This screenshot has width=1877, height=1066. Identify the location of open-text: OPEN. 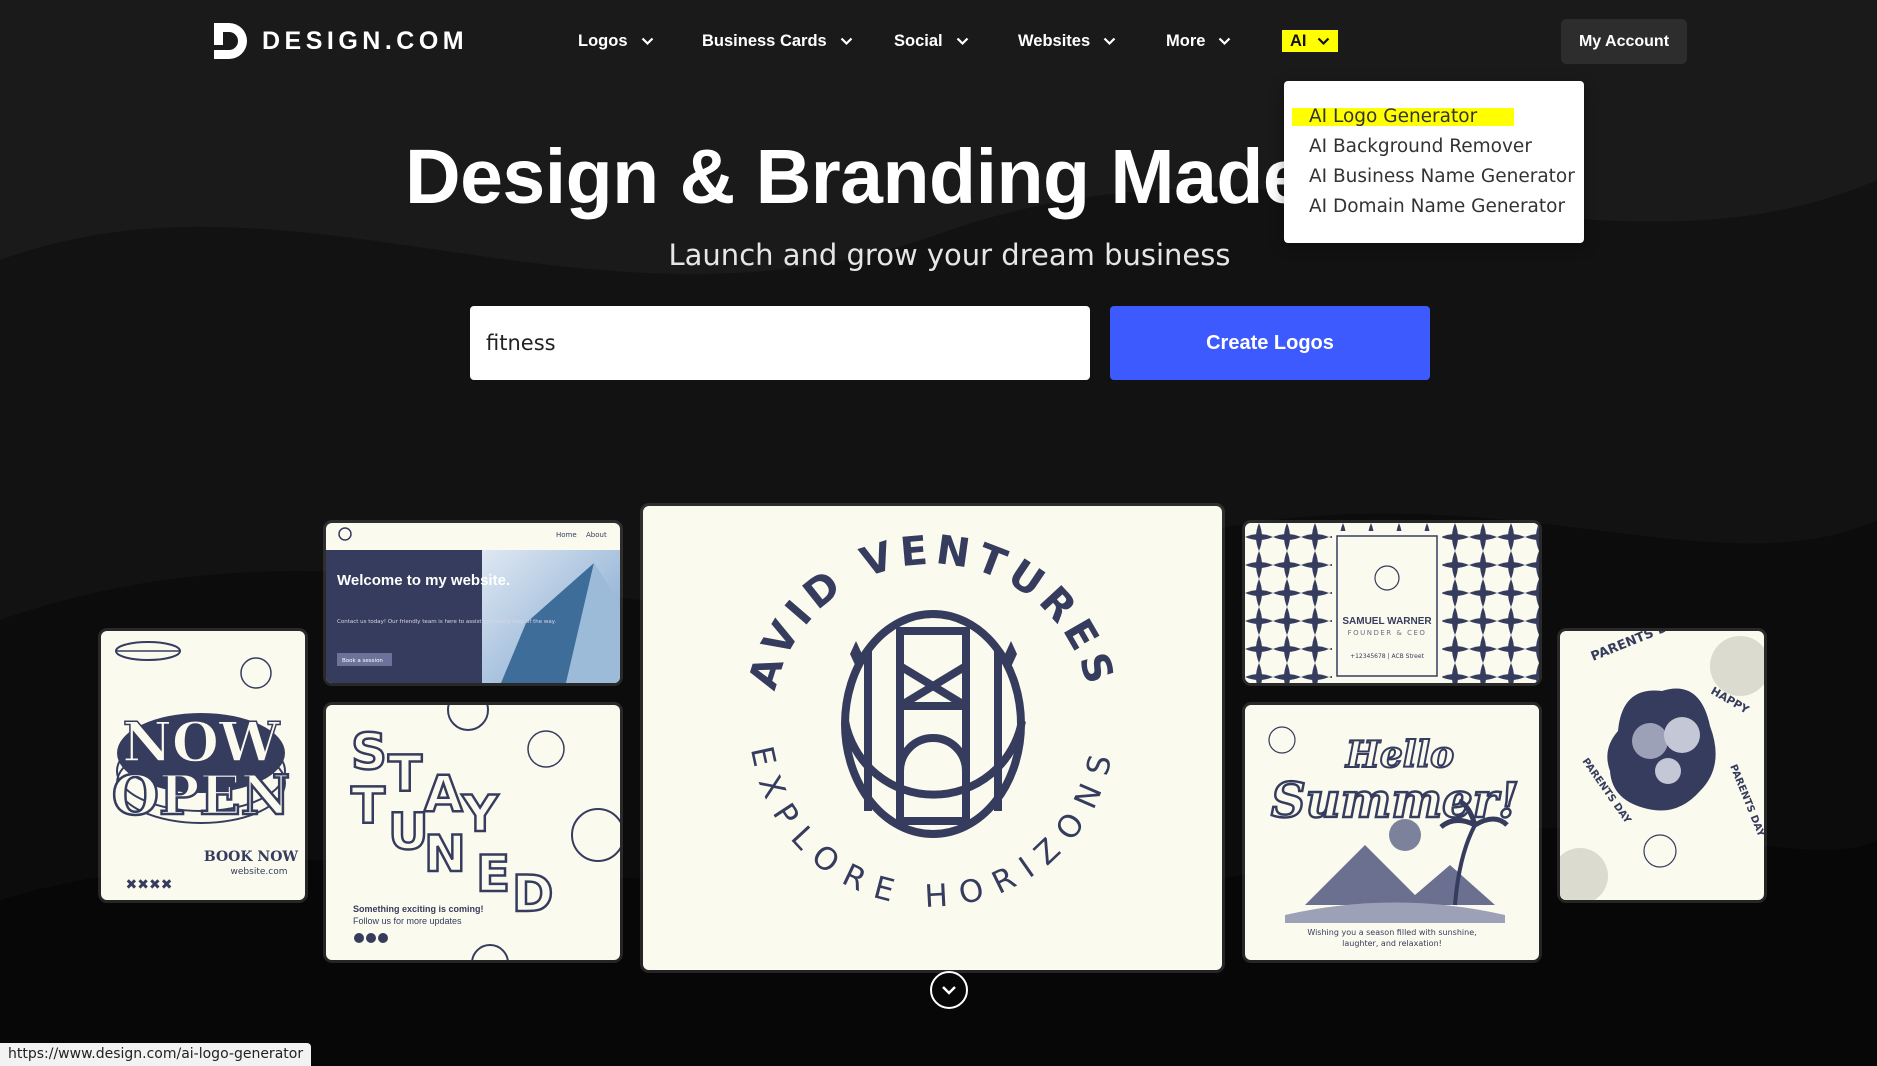
(201, 795).